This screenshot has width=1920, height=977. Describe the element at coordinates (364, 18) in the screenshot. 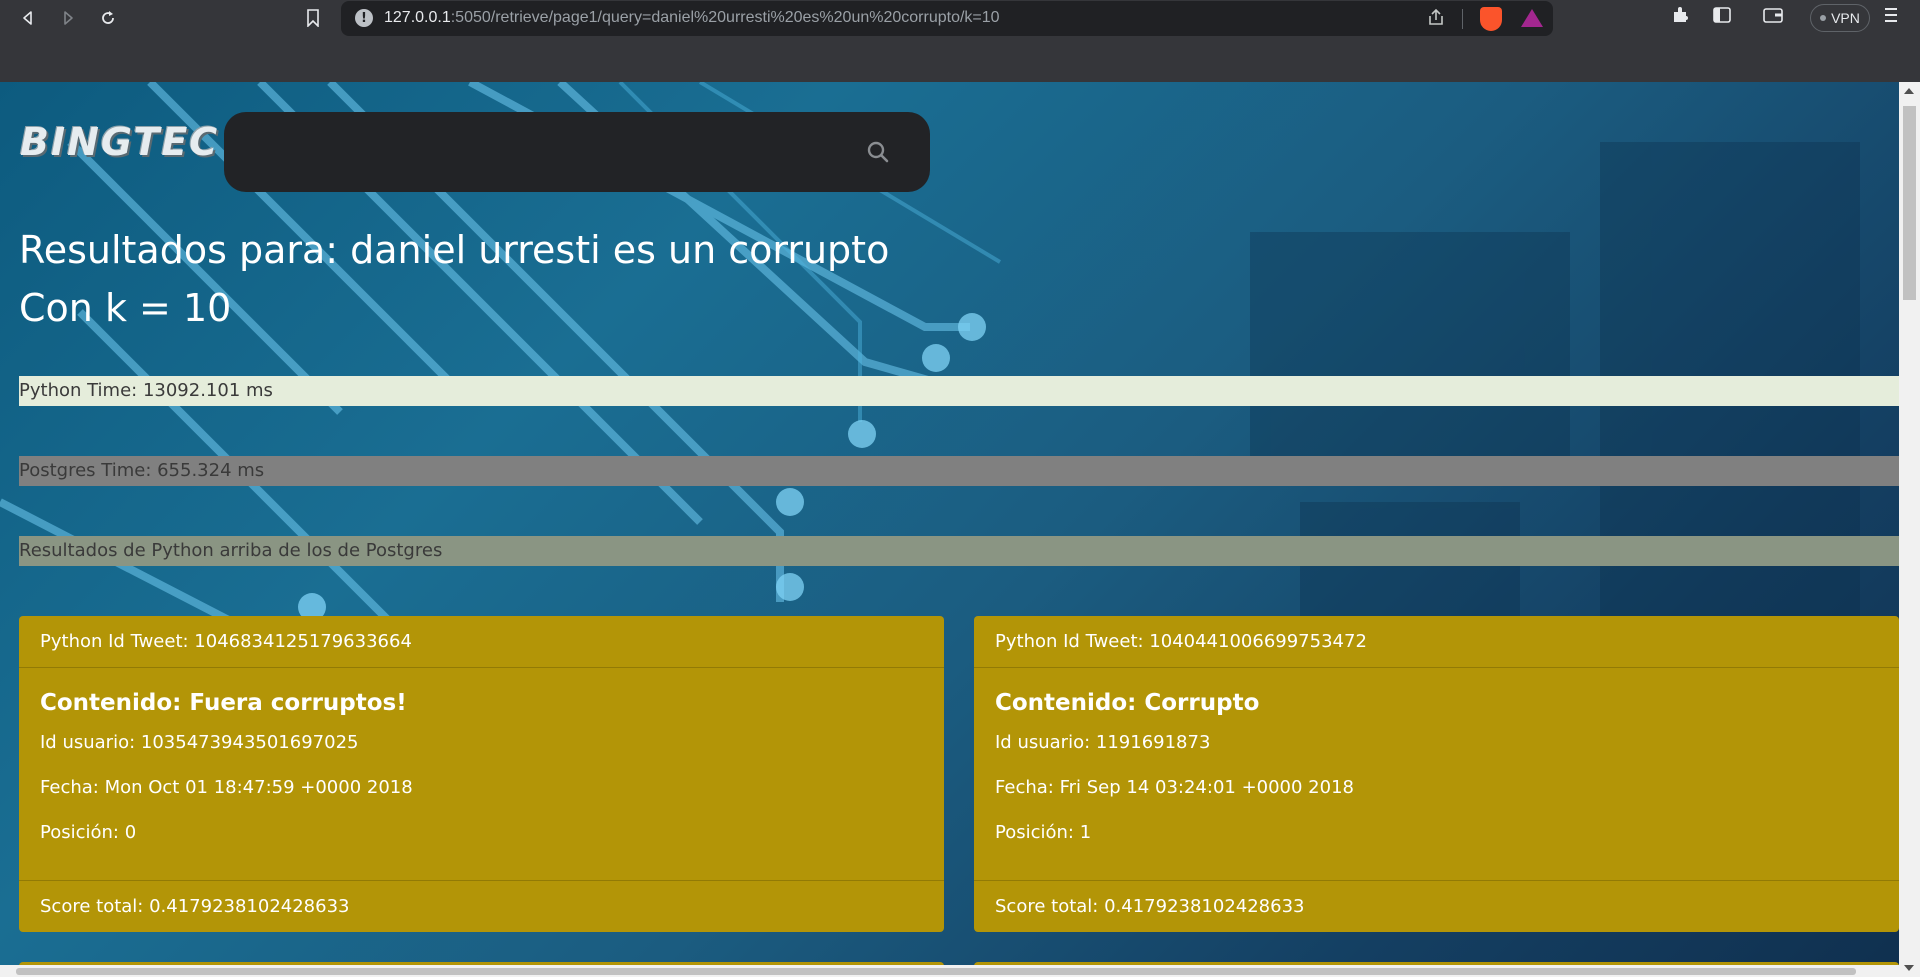

I see `site-info-icon: !` at that location.